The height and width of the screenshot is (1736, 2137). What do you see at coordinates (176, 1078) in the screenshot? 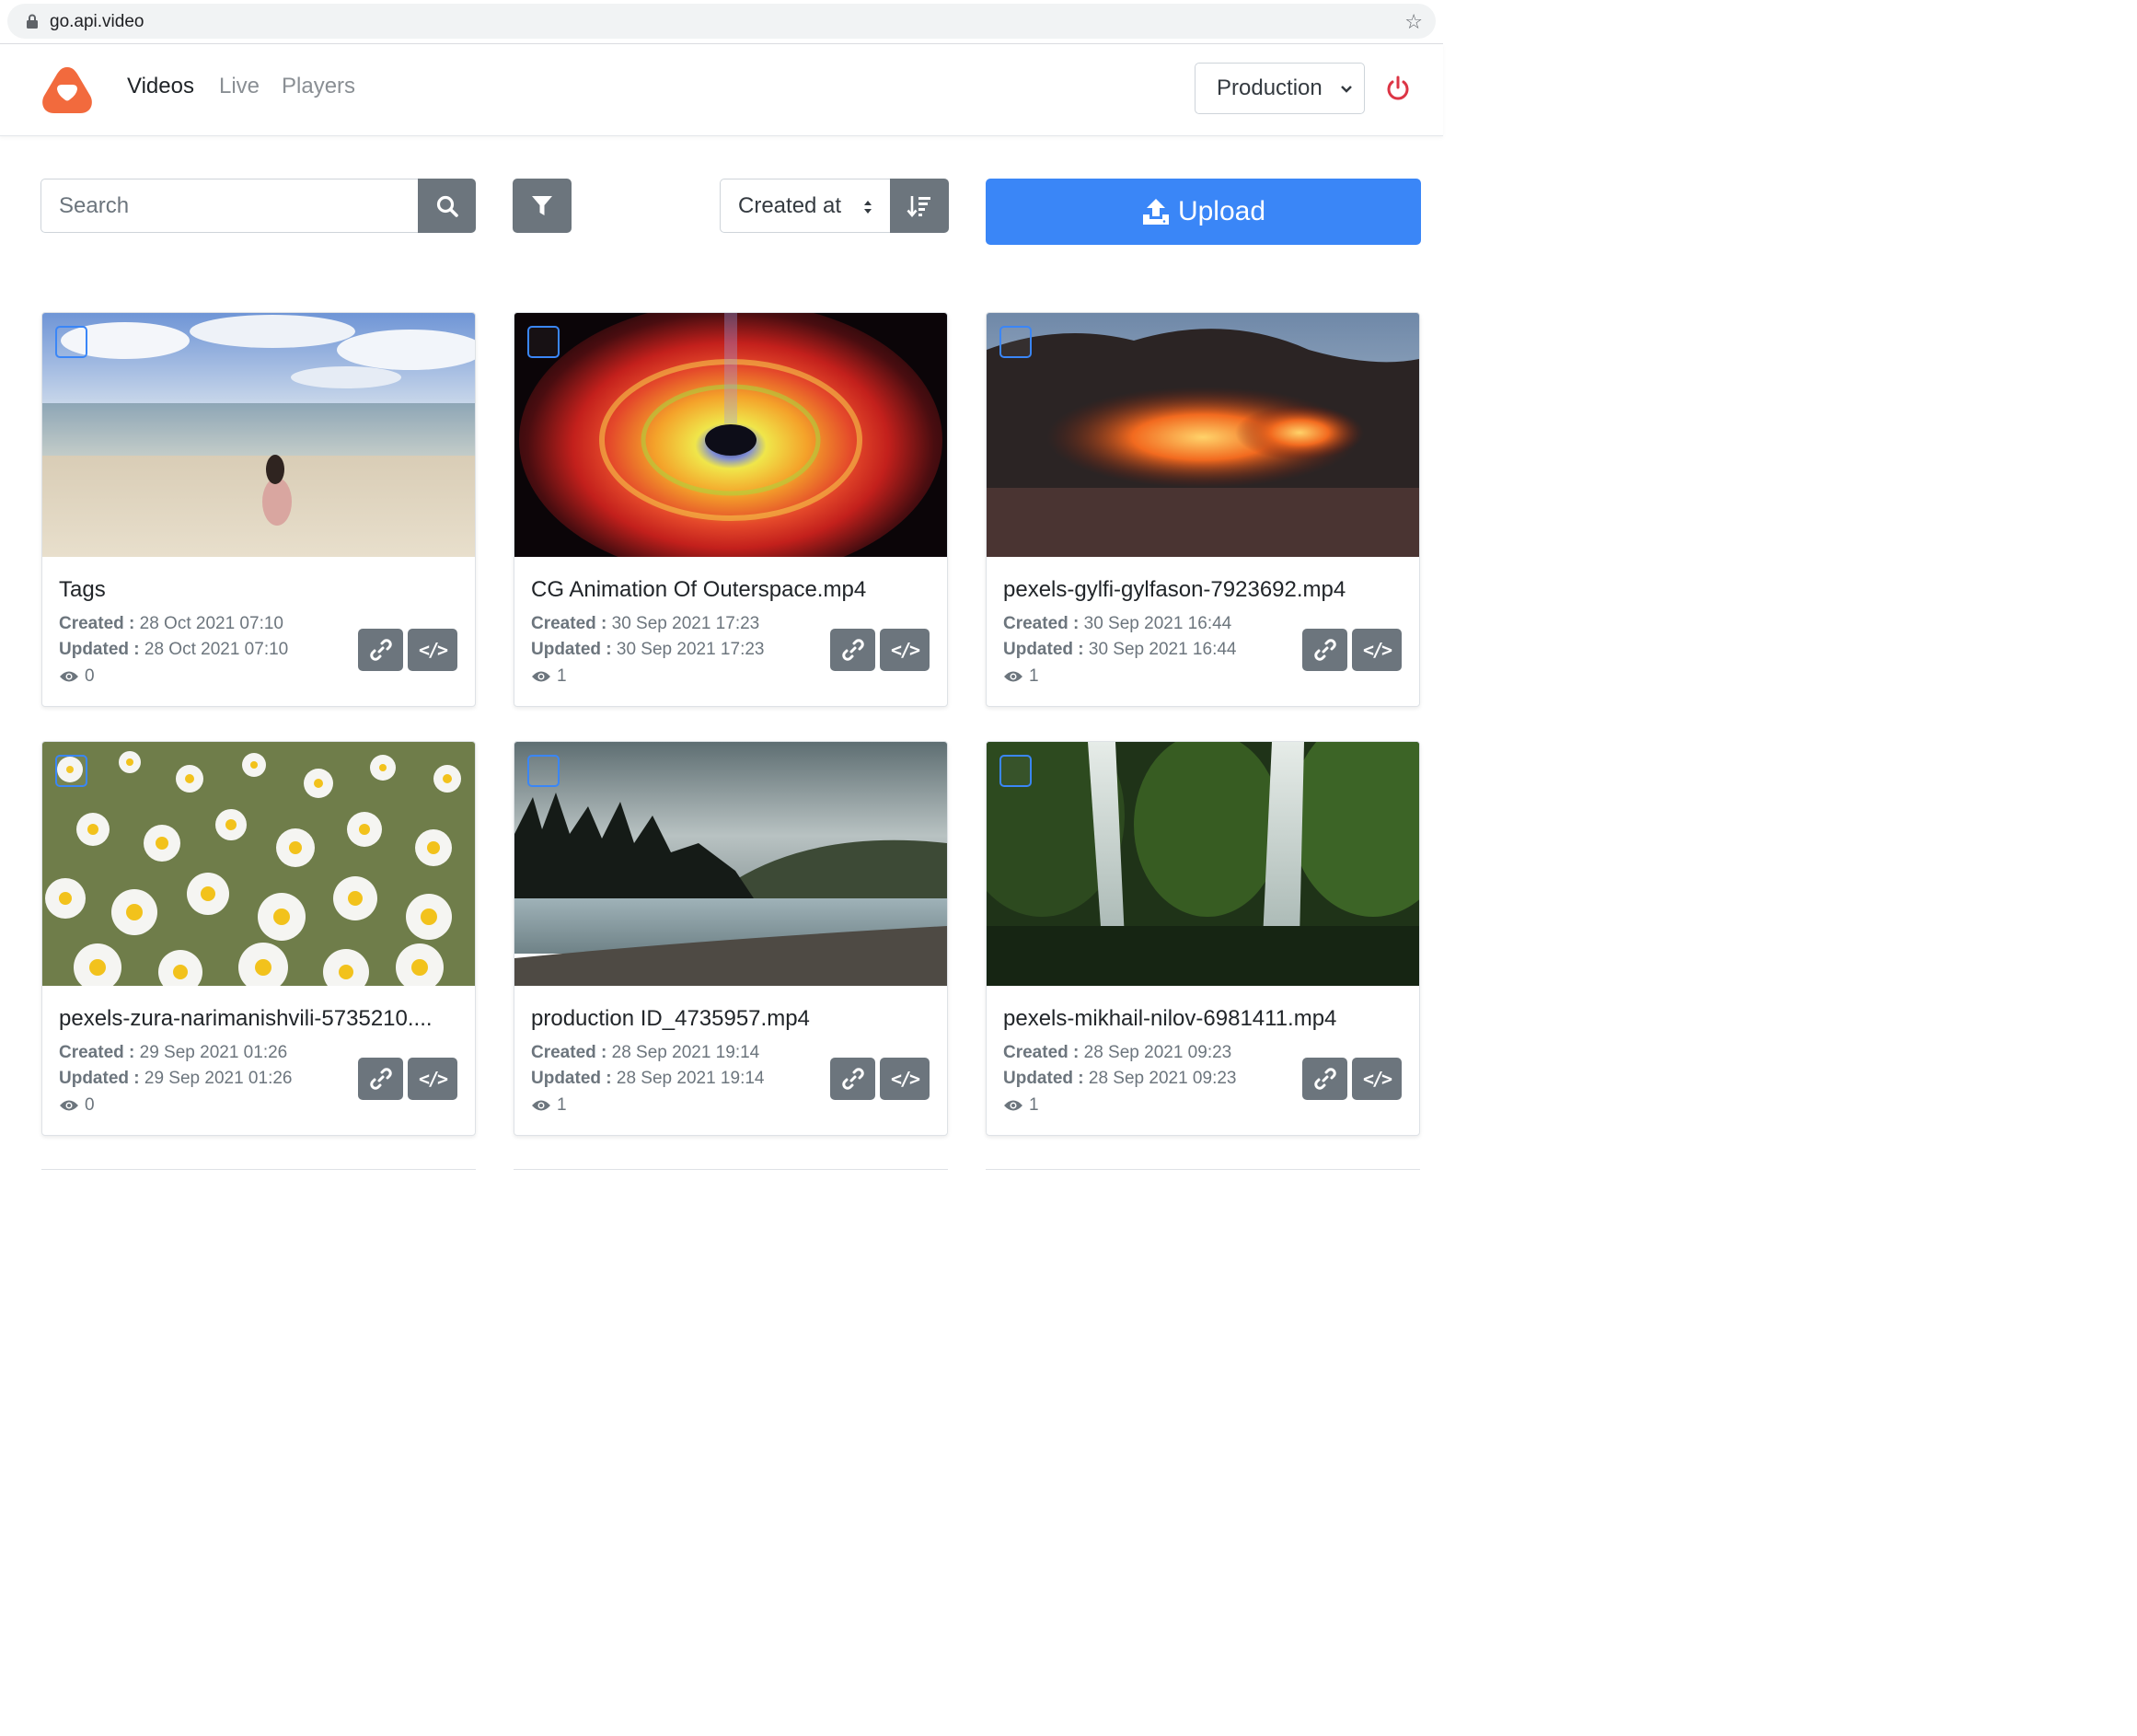
I see `updated-date: Updated : 29 Sep 2021 01:26` at bounding box center [176, 1078].